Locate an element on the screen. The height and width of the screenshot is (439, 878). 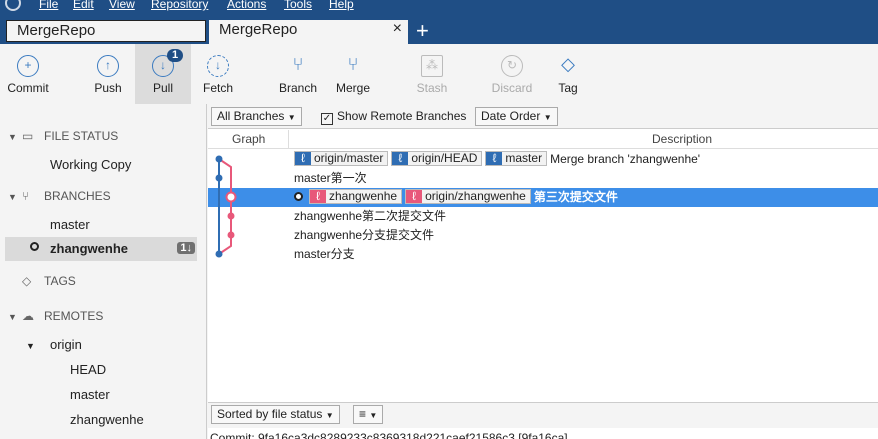
remotes-label: REMOTES is located at coordinates (74, 316).